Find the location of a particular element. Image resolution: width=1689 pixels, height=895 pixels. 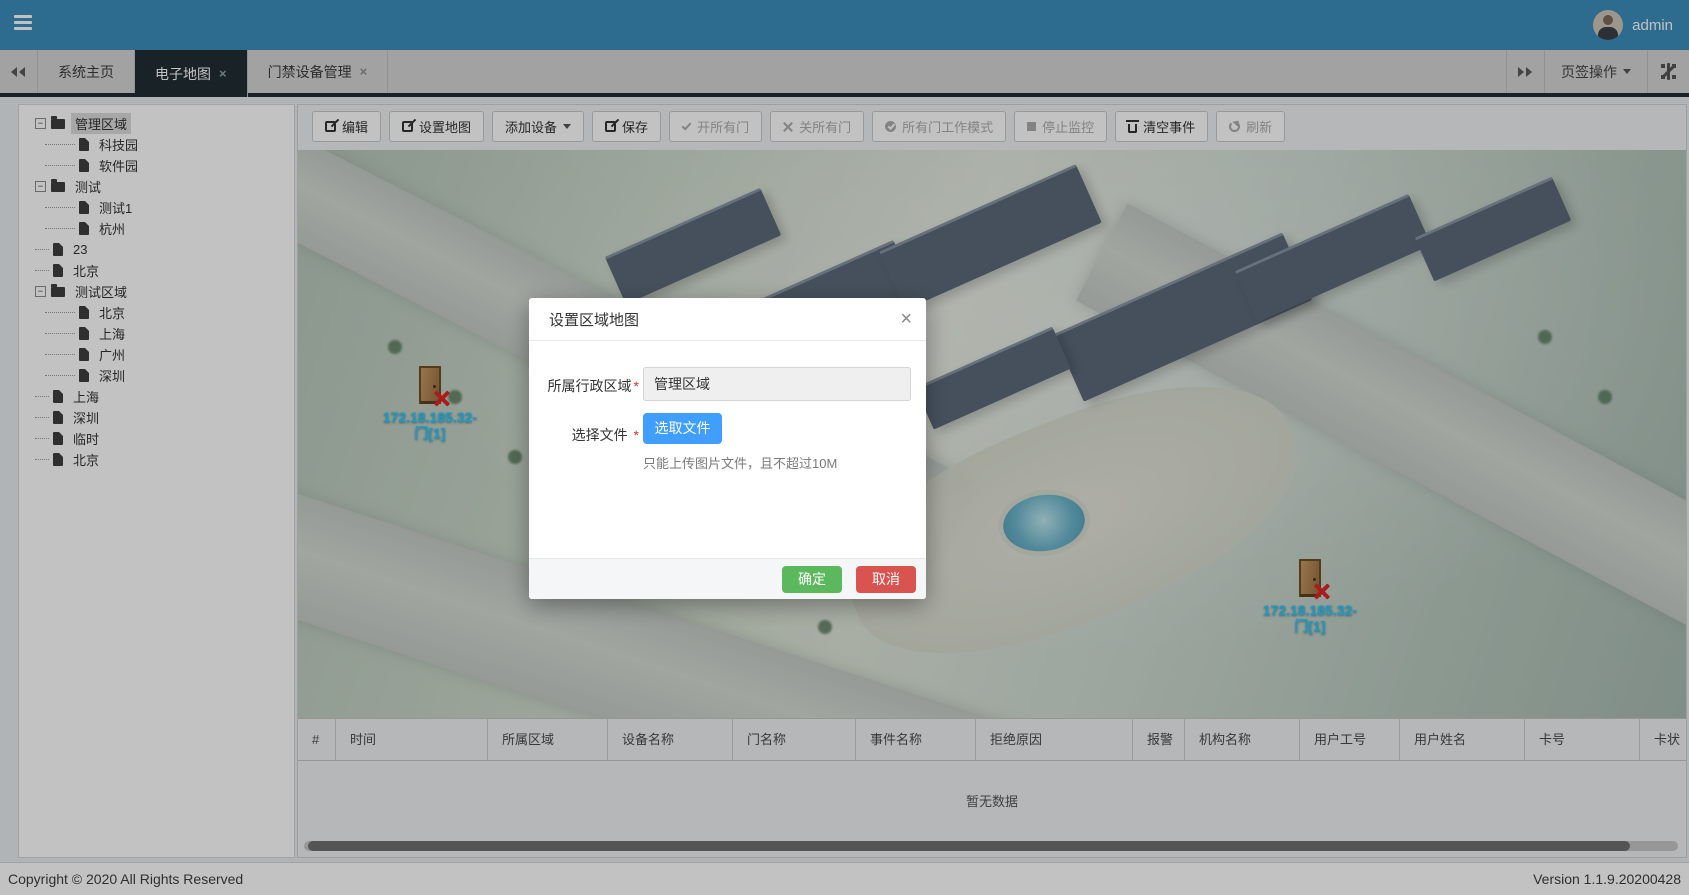

field-label: 选择文件 * is located at coordinates (605, 435).